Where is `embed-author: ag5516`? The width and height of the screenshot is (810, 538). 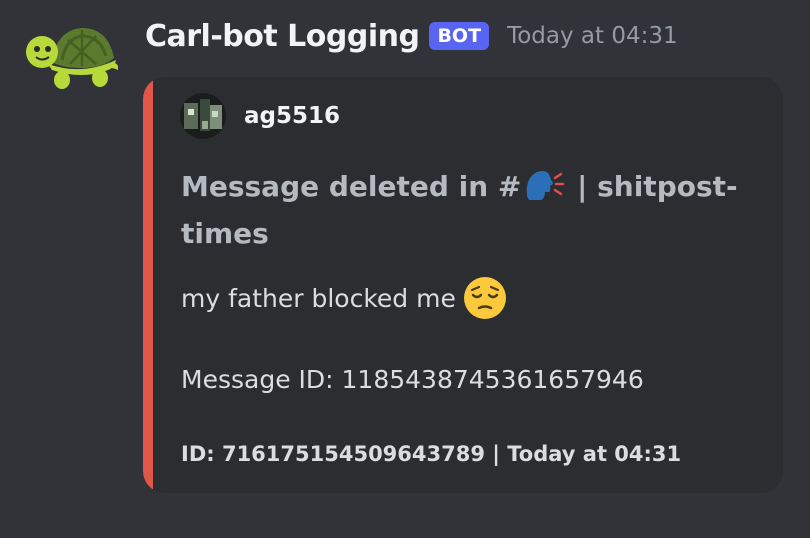
embed-author: ag5516 is located at coordinates (260, 116).